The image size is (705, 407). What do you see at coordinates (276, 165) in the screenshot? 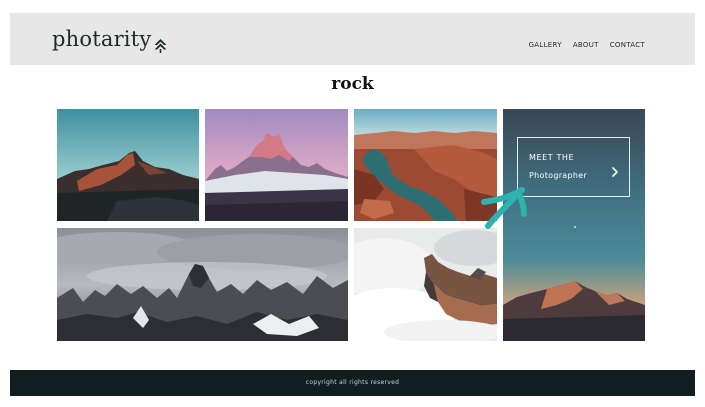
I see `pink-sky-mountains-photo` at bounding box center [276, 165].